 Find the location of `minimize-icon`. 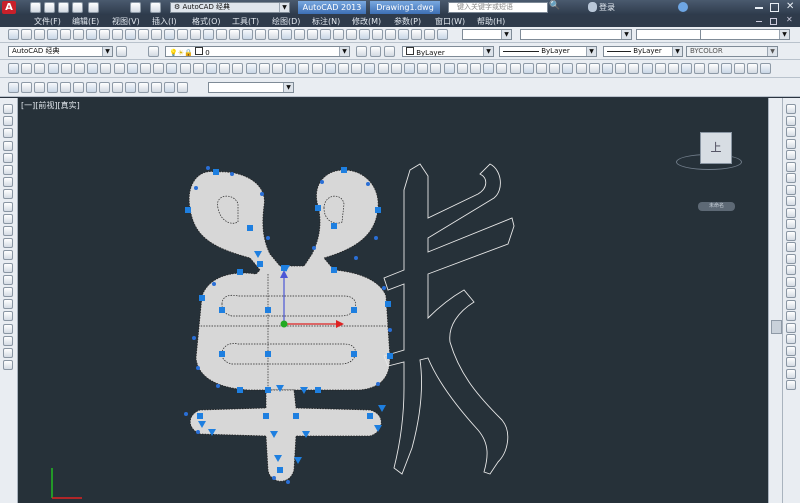

minimize-icon is located at coordinates (759, 8).